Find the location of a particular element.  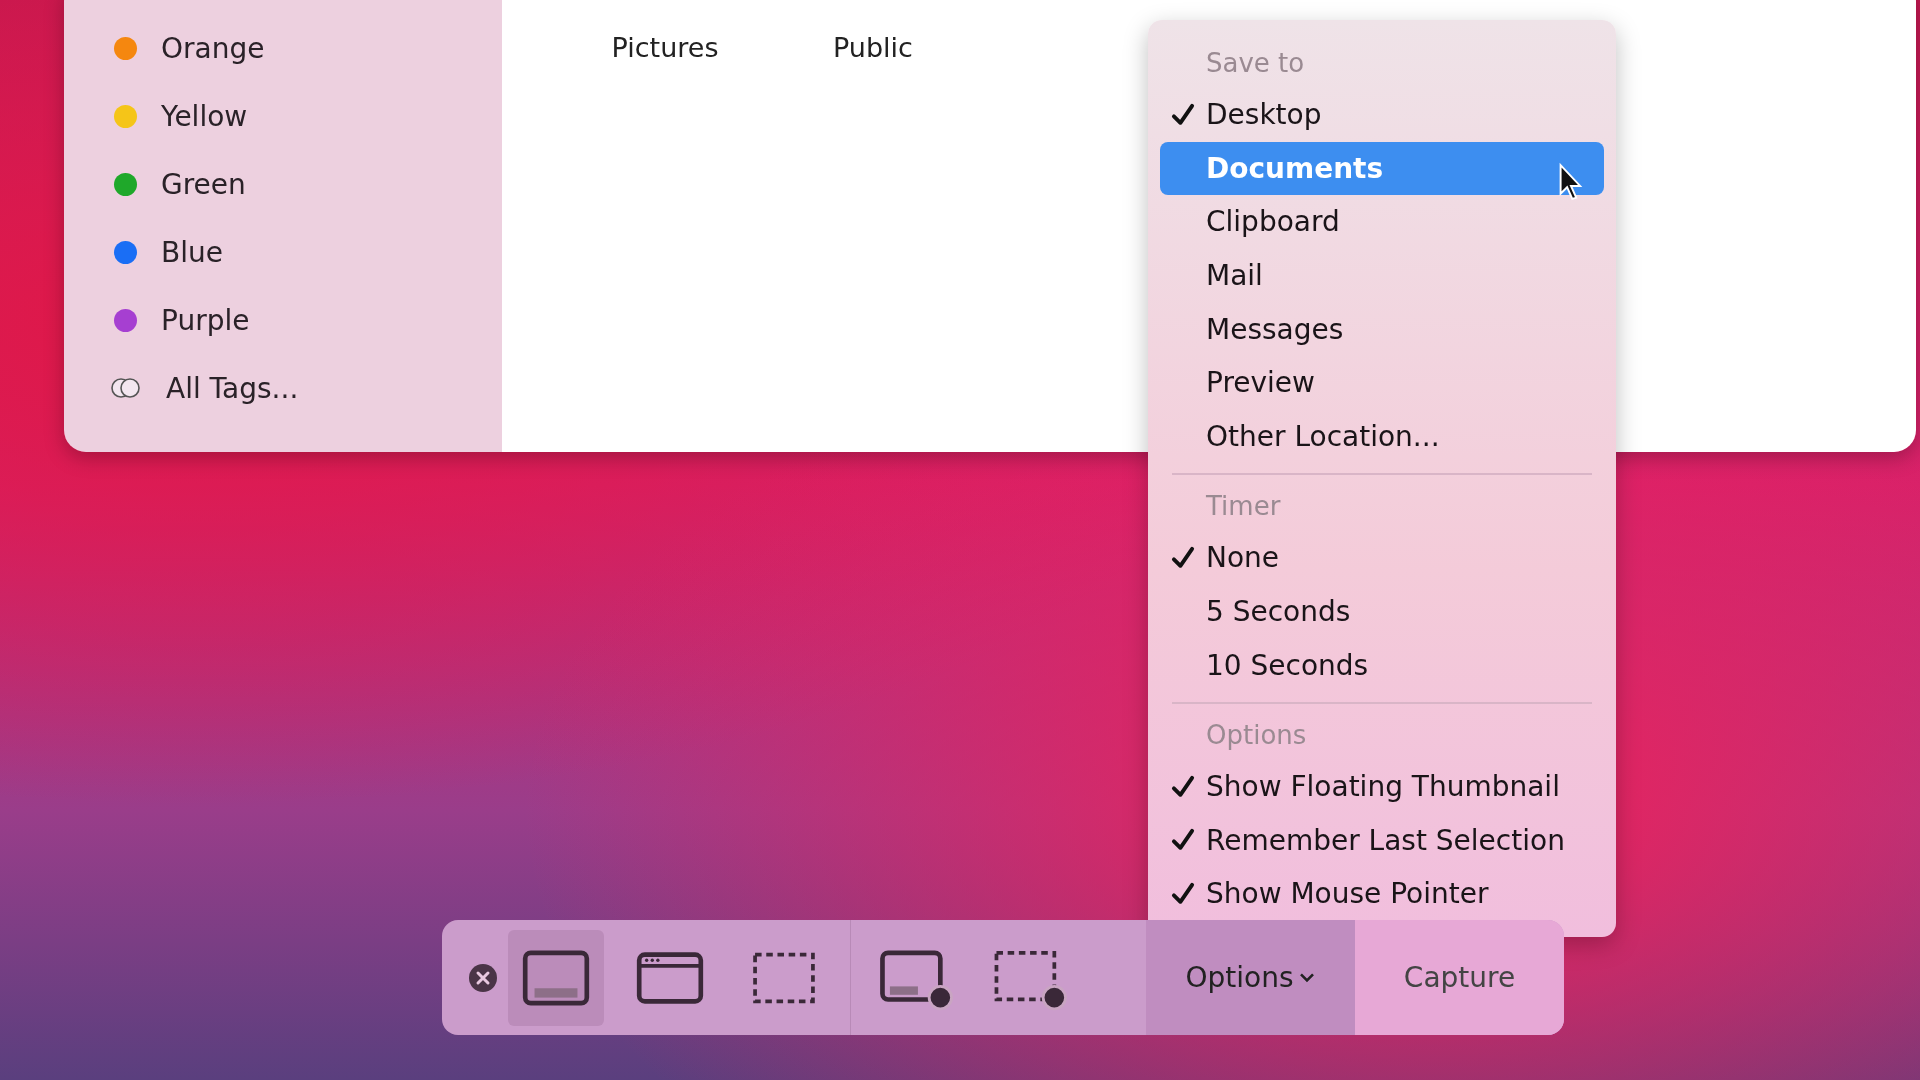

menu-item: Mail is located at coordinates (1382, 275).